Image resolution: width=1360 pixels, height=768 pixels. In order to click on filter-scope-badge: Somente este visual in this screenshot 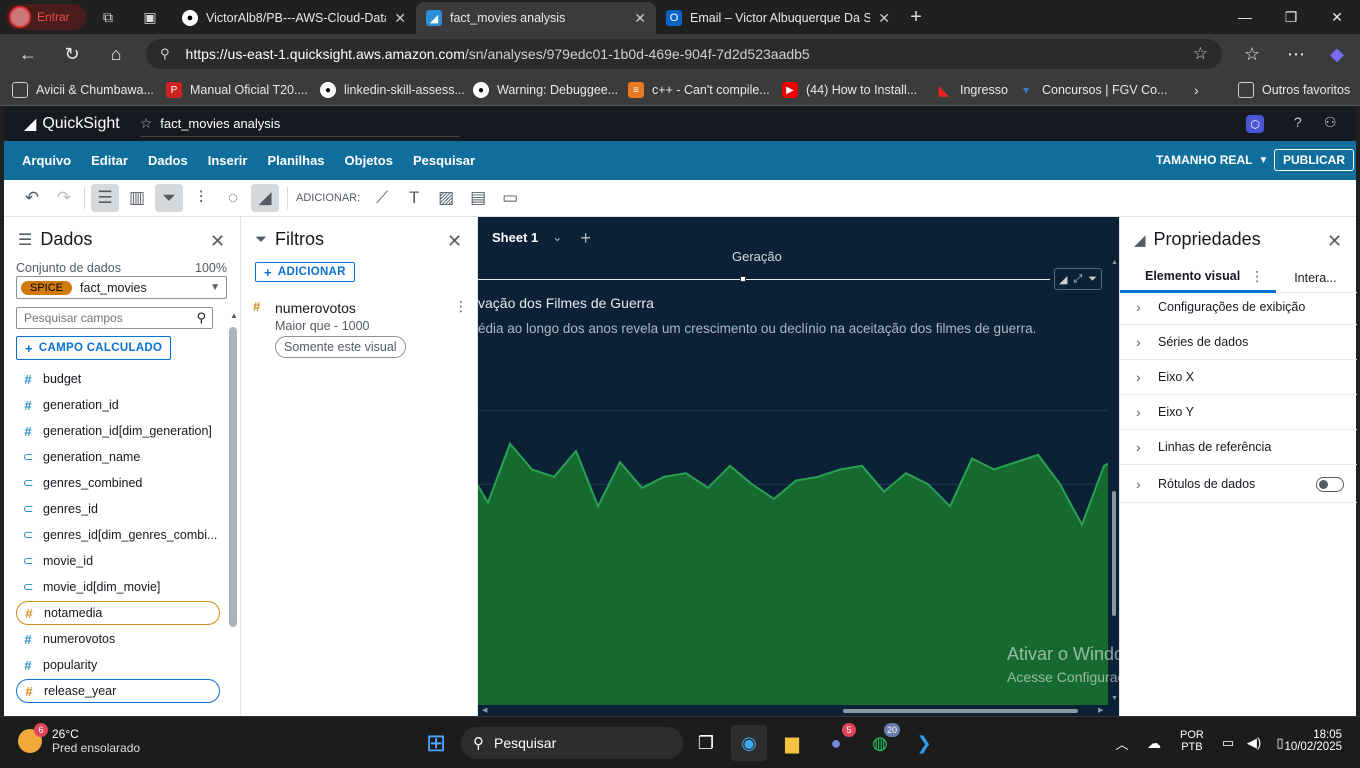, I will do `click(340, 347)`.